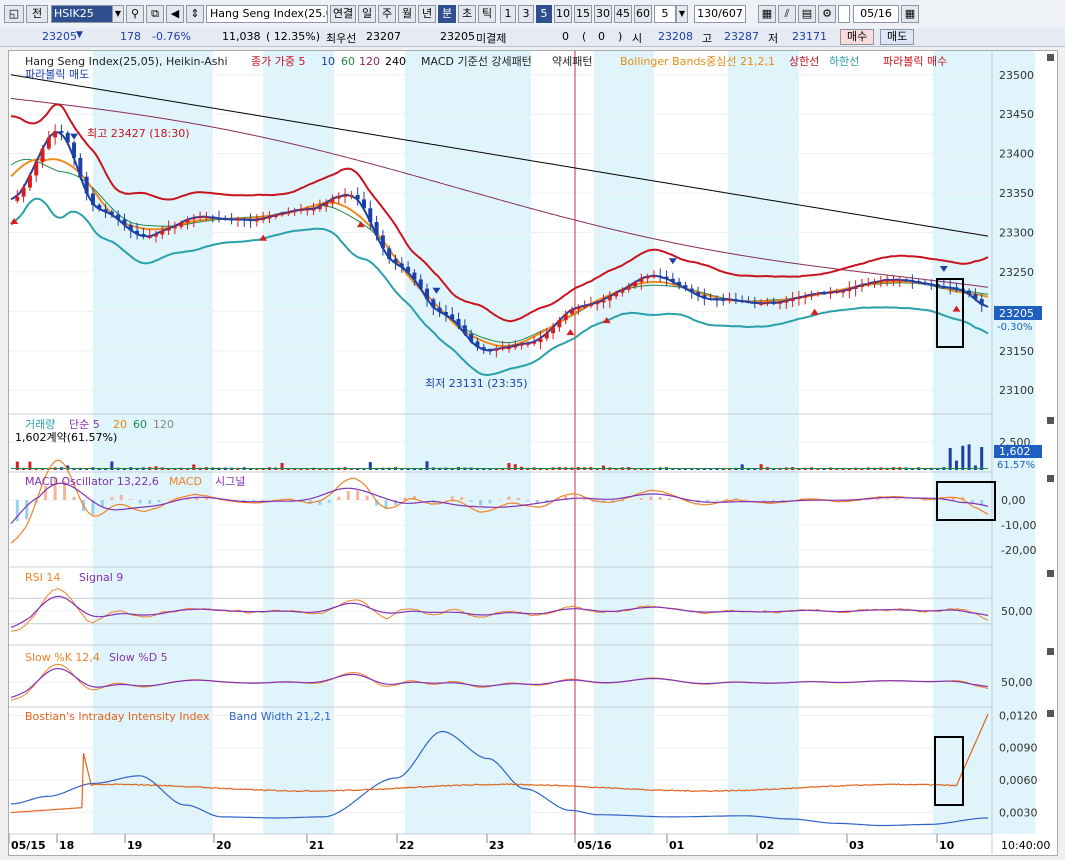 This screenshot has height=860, width=1065. I want to click on macd-legend-macd: MACD, so click(185, 481).